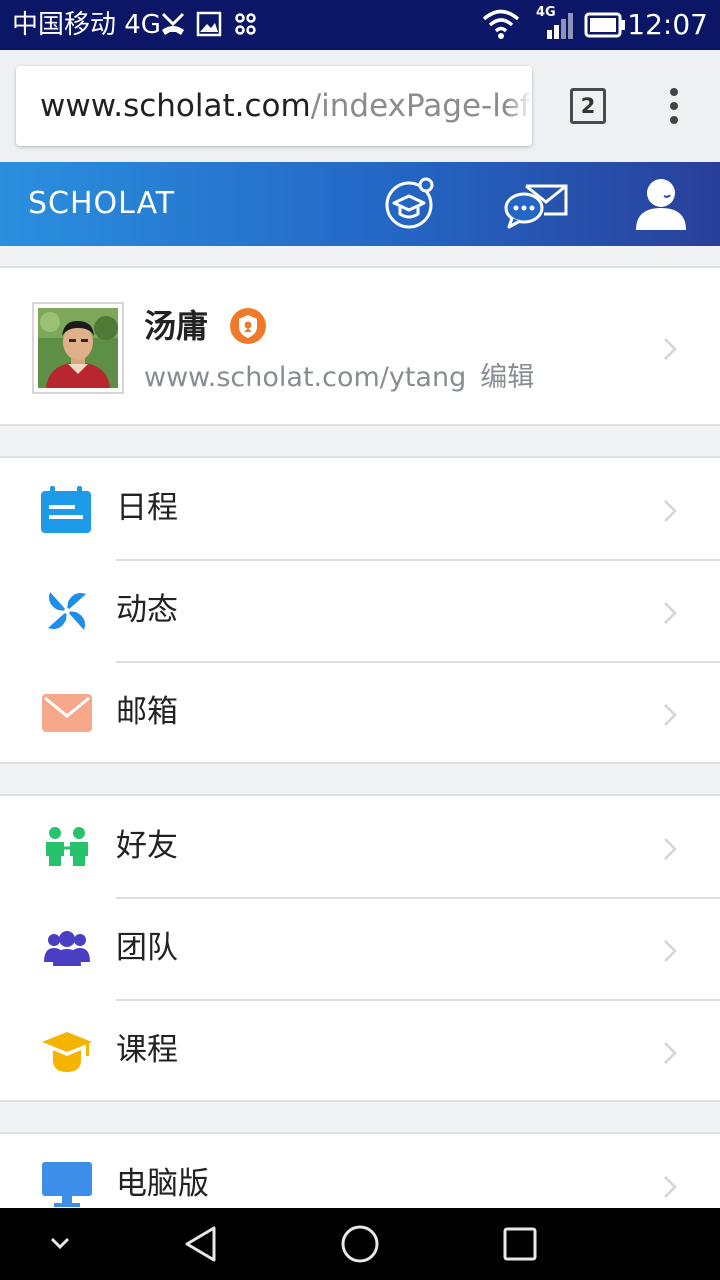  What do you see at coordinates (147, 846) in the screenshot?
I see `menu-item-label: 好友` at bounding box center [147, 846].